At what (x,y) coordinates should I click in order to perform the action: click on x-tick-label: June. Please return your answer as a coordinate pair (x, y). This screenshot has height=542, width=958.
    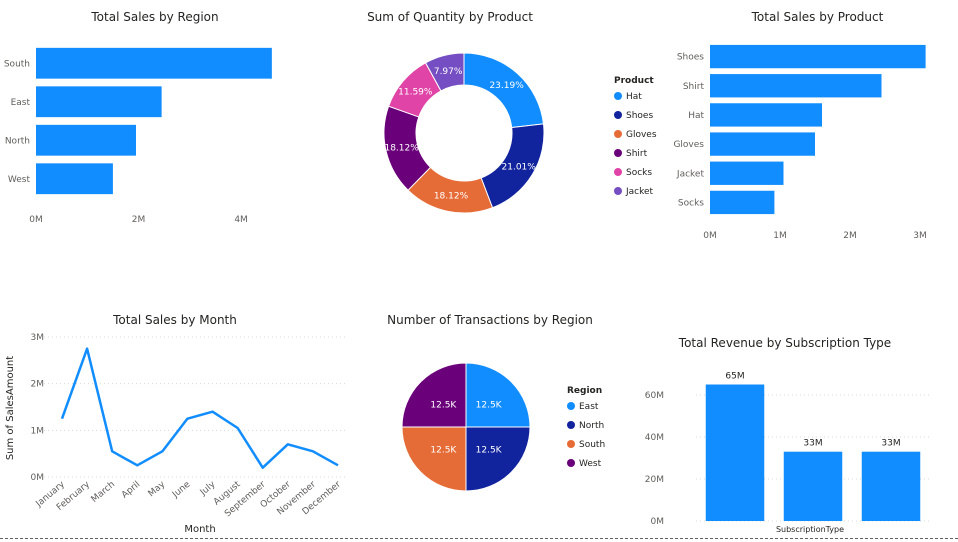
    Looking at the image, I should click on (181, 489).